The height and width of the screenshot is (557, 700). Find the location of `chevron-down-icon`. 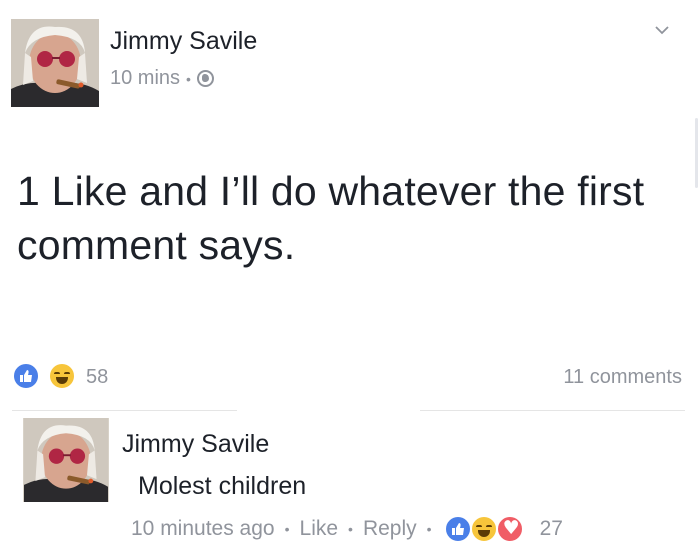

chevron-down-icon is located at coordinates (662, 30).